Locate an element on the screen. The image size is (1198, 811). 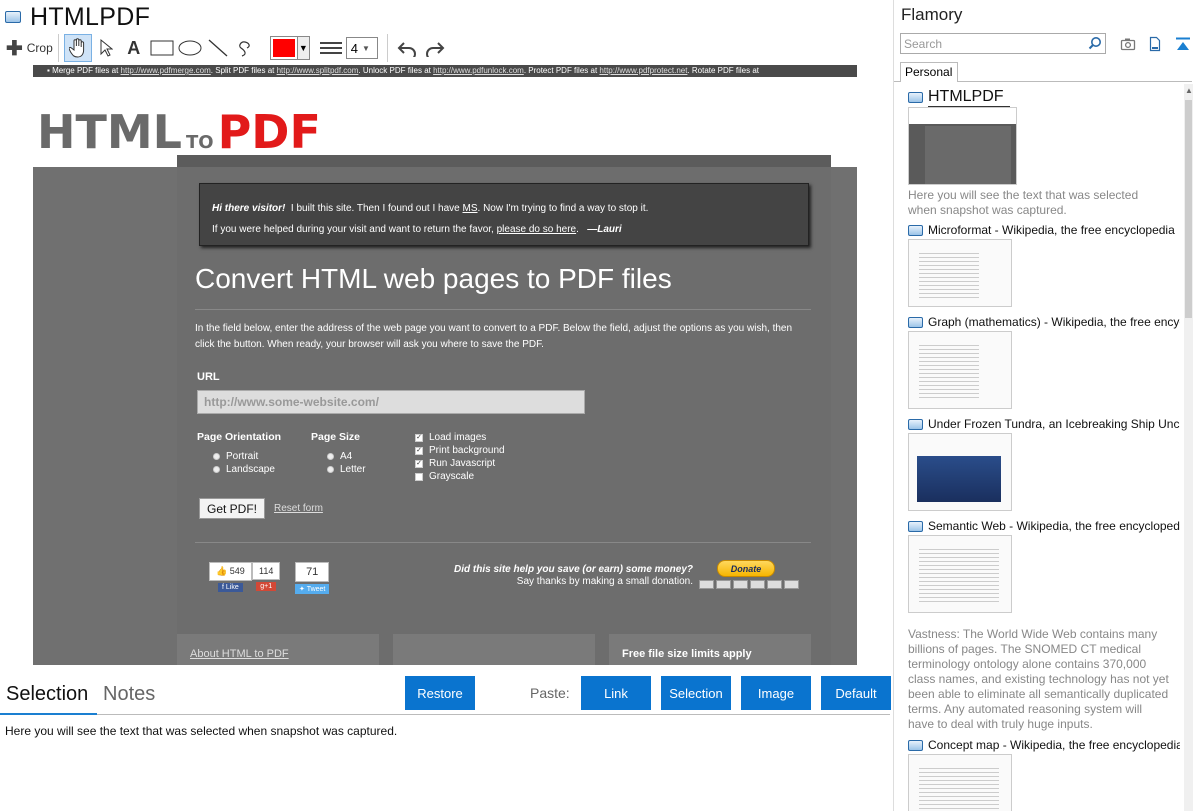
check-load-images: ✓ Load images is located at coordinates (460, 437).